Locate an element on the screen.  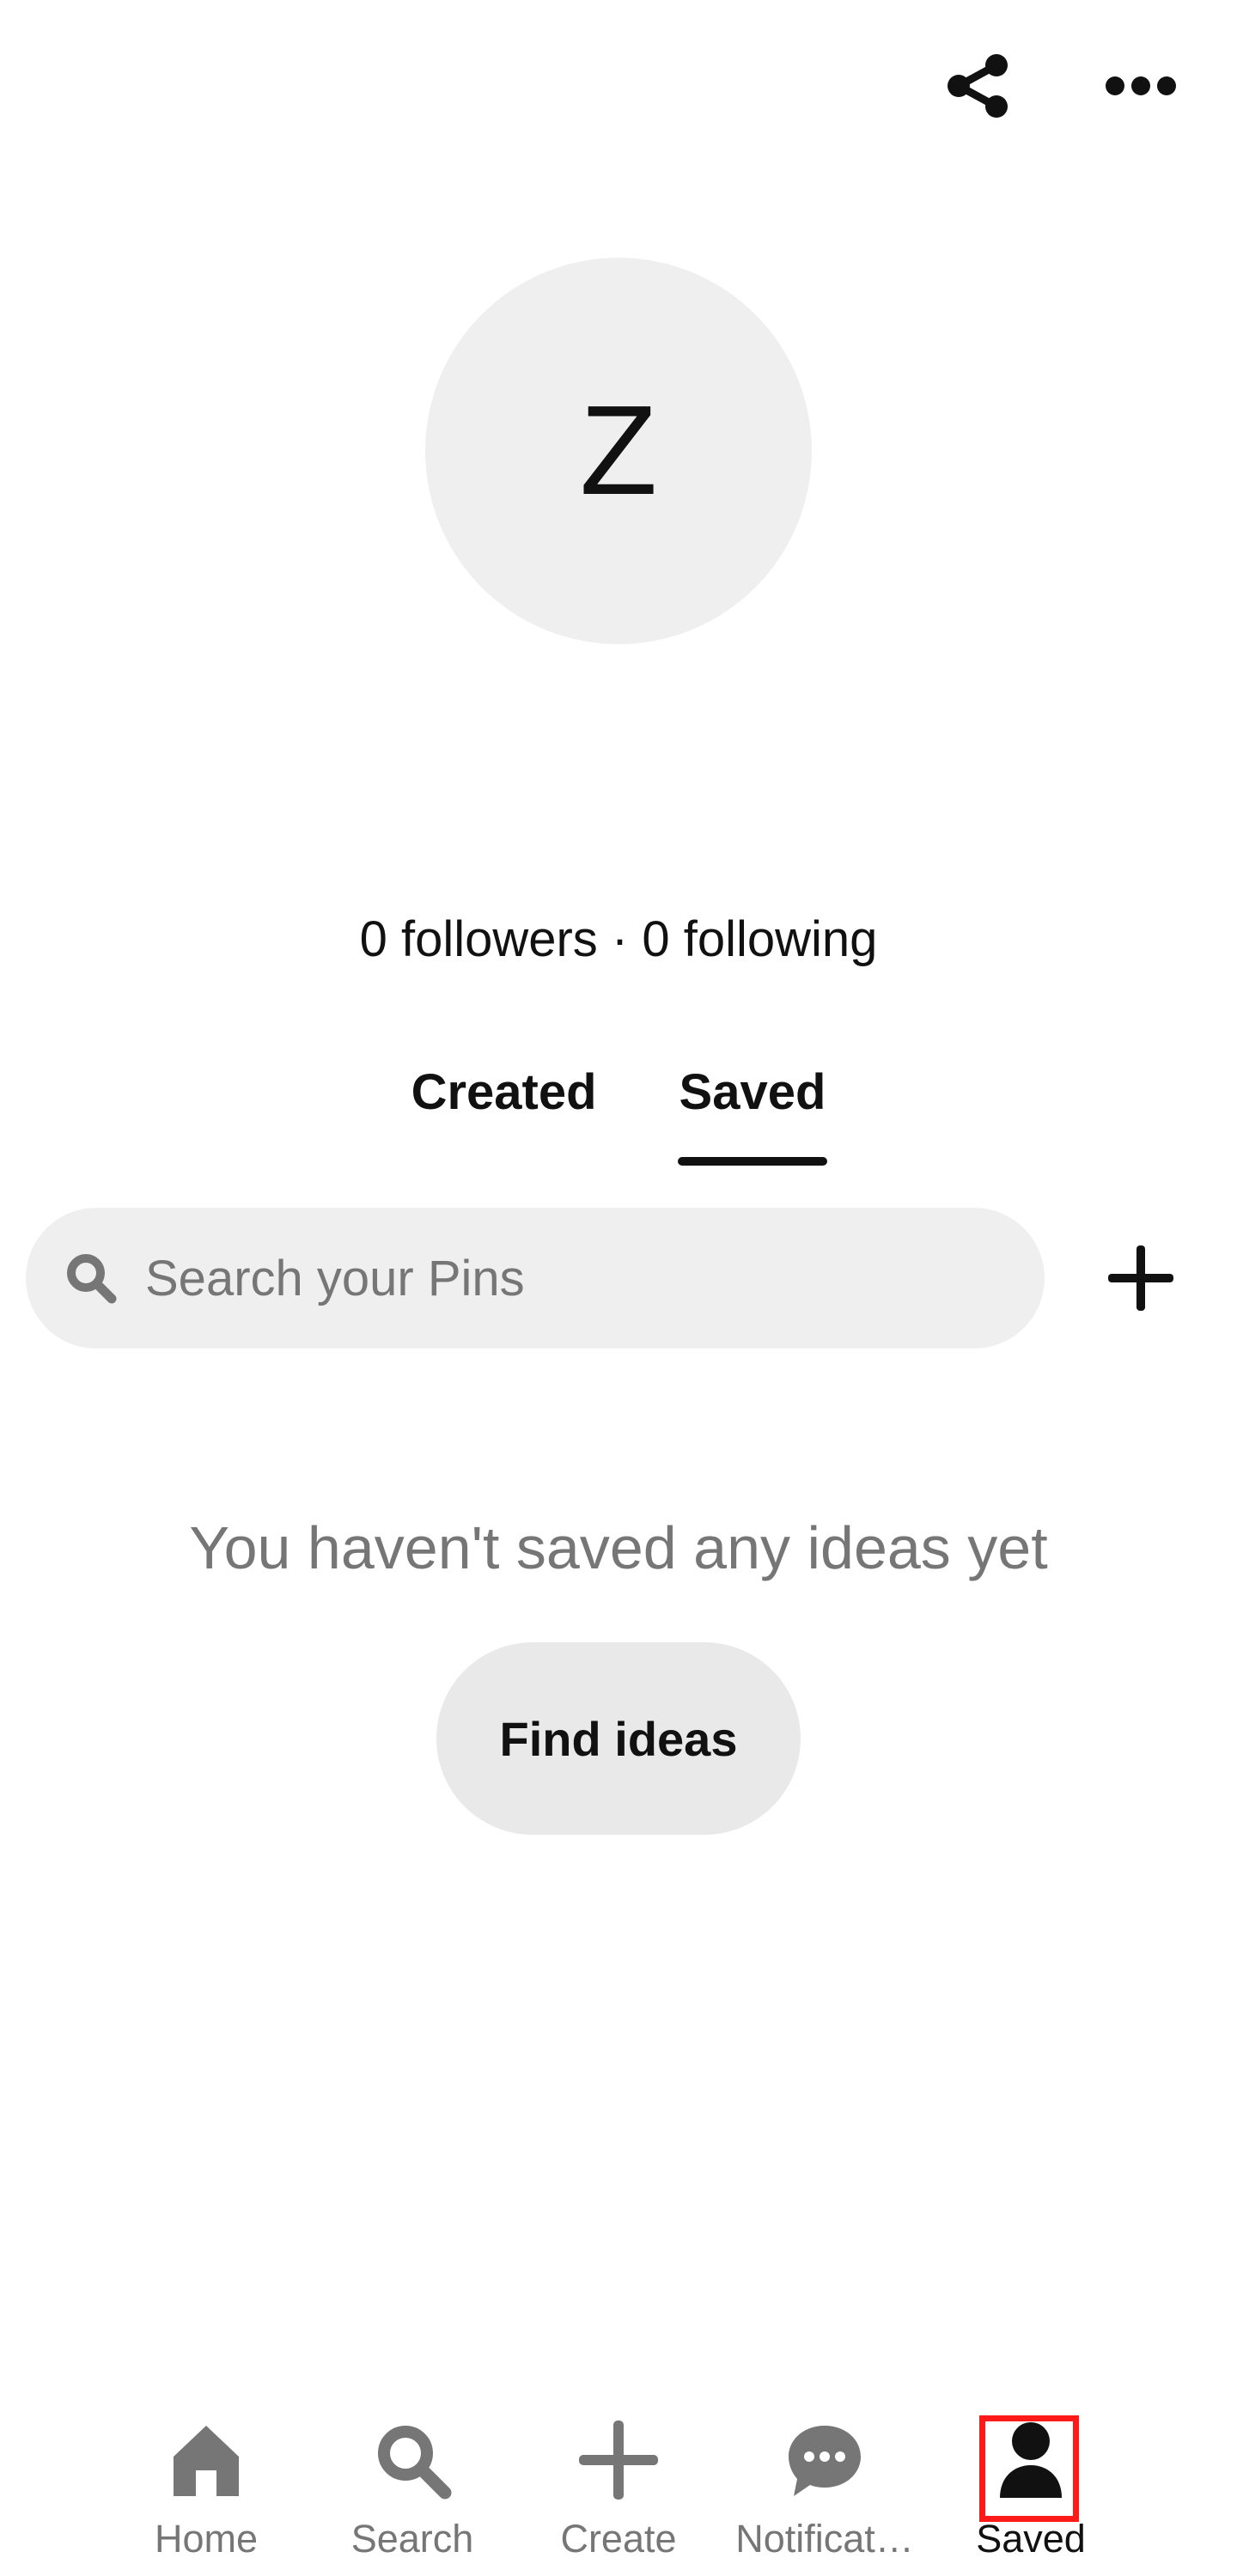
tab-created: Created is located at coordinates (504, 1092).